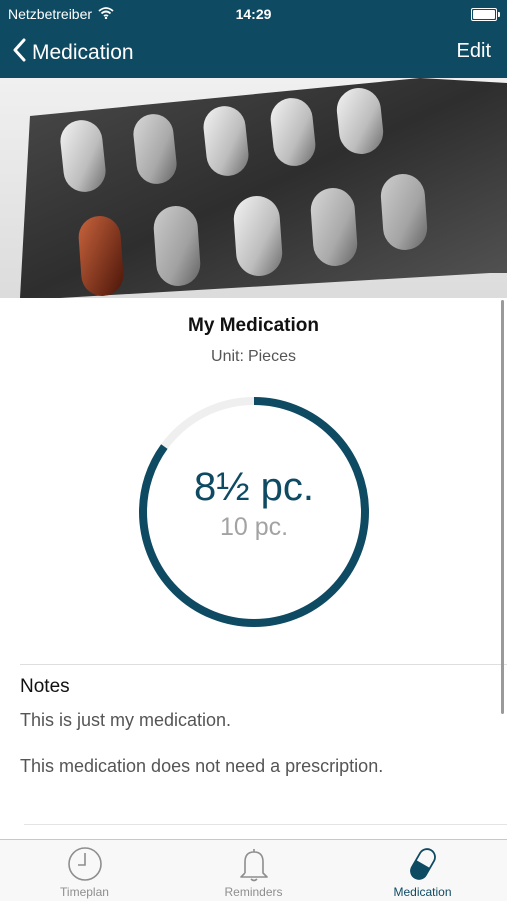  I want to click on tab-label: Reminders, so click(253, 892).